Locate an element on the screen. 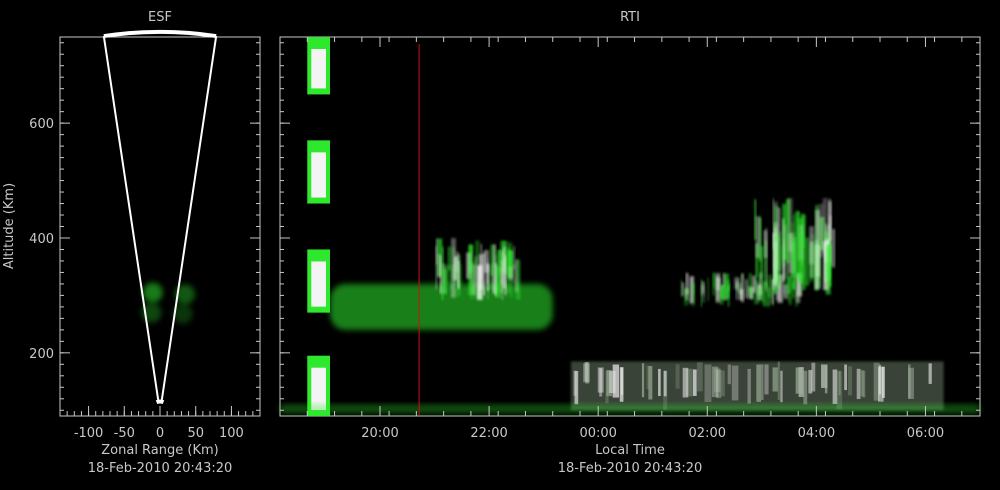  esf-title: ESF is located at coordinates (160, 17).